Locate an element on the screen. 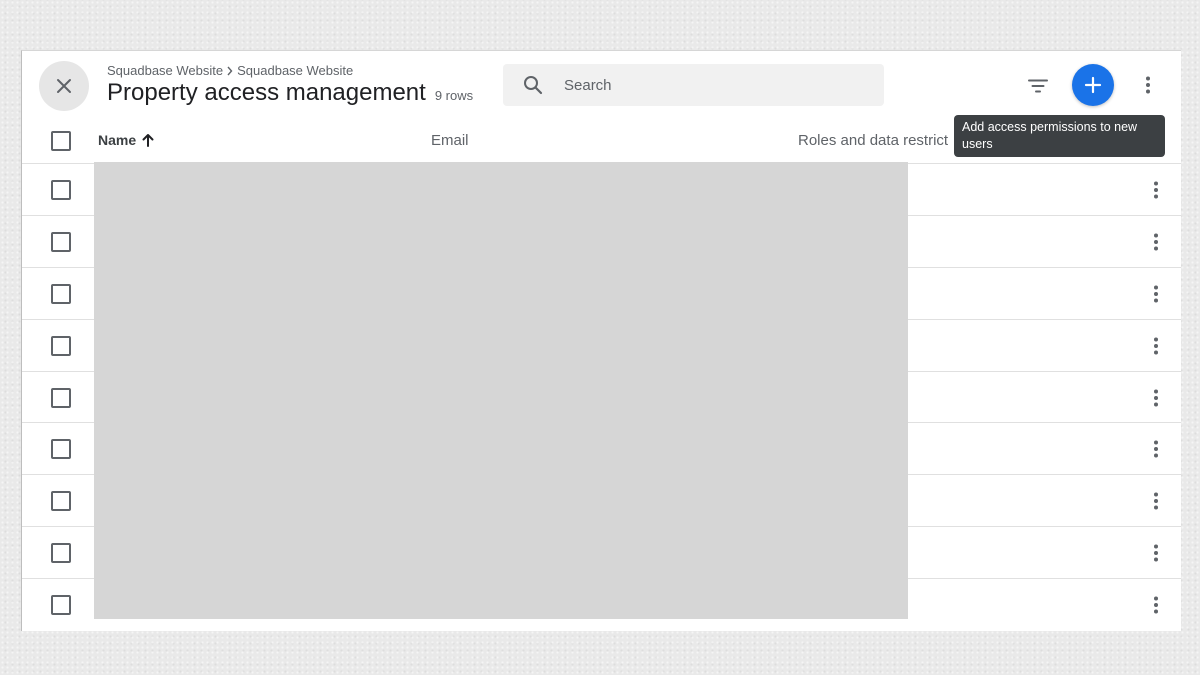  filter-button is located at coordinates (1038, 86).